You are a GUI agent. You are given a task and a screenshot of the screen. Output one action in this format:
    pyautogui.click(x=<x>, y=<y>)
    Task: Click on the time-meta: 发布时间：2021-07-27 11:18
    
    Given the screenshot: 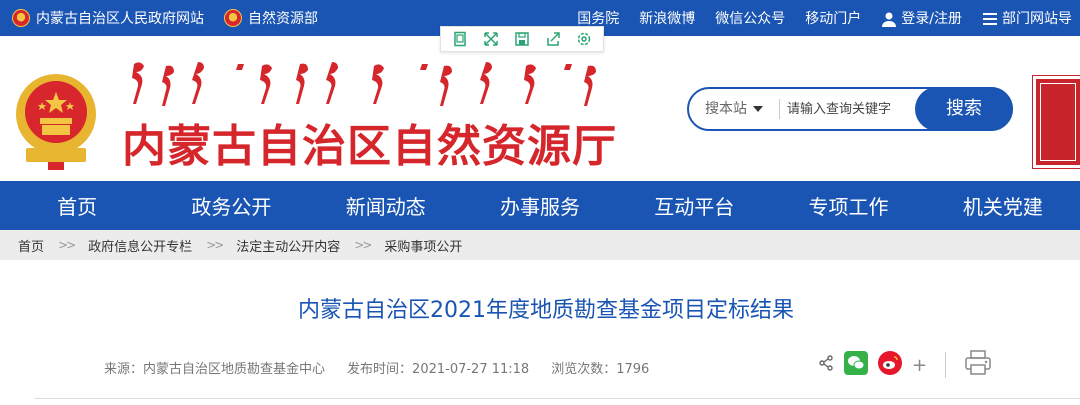 What is the action you would take?
    pyautogui.click(x=438, y=367)
    